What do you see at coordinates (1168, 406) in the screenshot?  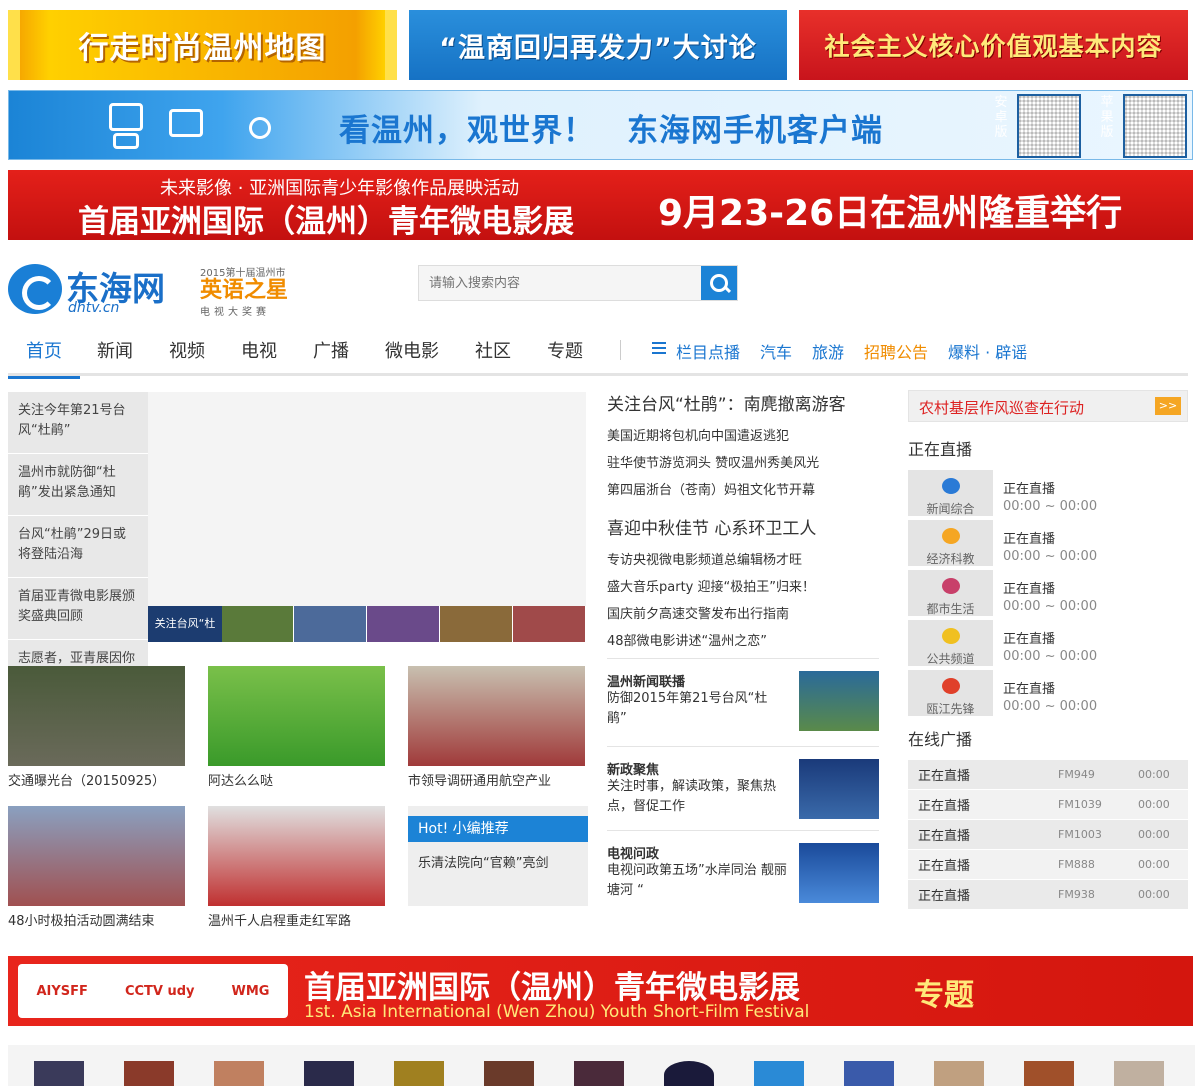 I see `more-arrow-icon: >>` at bounding box center [1168, 406].